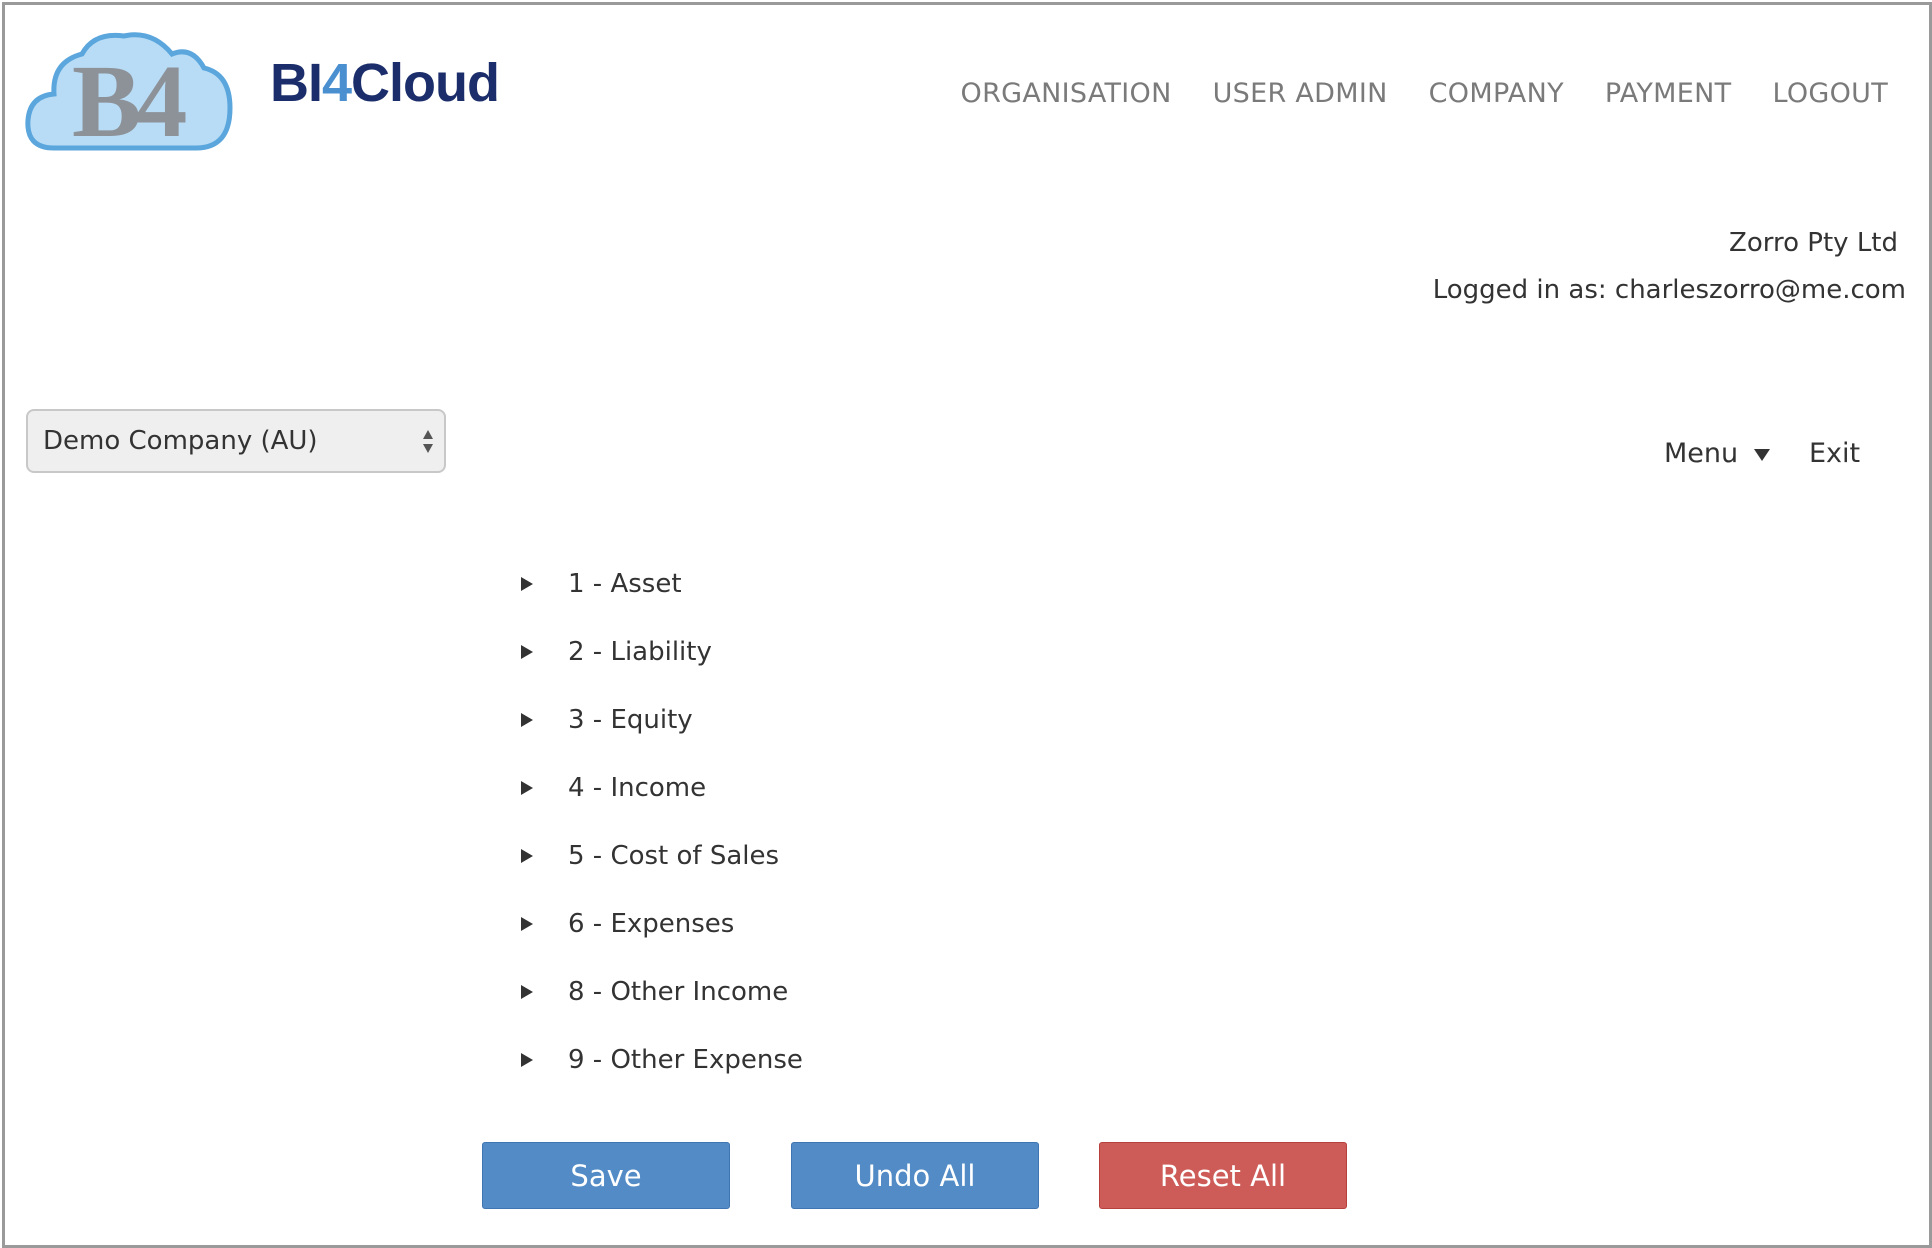 Image resolution: width=1932 pixels, height=1248 pixels. I want to click on company-name: Zorro Pty Ltd, so click(1813, 243).